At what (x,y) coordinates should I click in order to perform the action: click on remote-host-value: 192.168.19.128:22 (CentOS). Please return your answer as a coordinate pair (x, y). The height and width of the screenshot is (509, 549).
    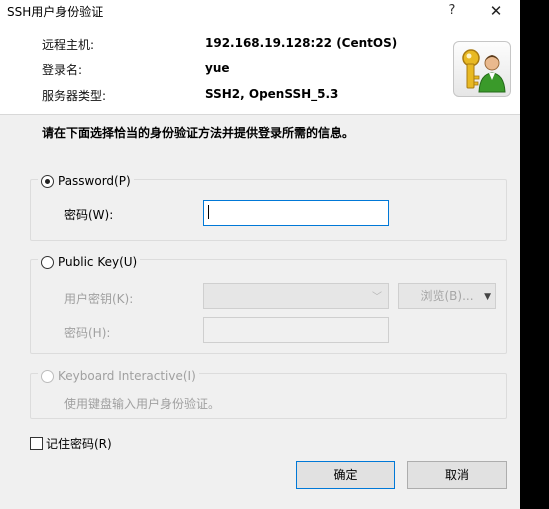
    Looking at the image, I should click on (301, 43).